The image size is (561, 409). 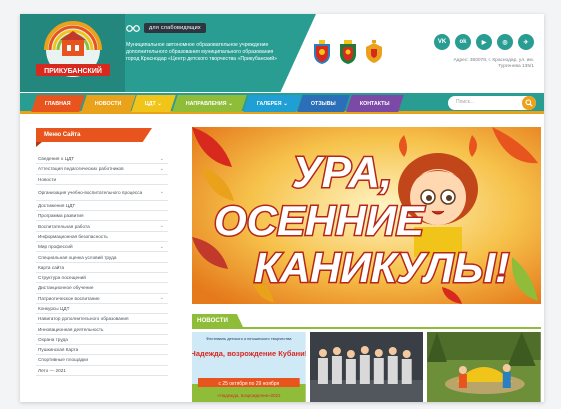 I want to click on nav-item-home: ГЛАВНАЯ, so click(x=58, y=103).